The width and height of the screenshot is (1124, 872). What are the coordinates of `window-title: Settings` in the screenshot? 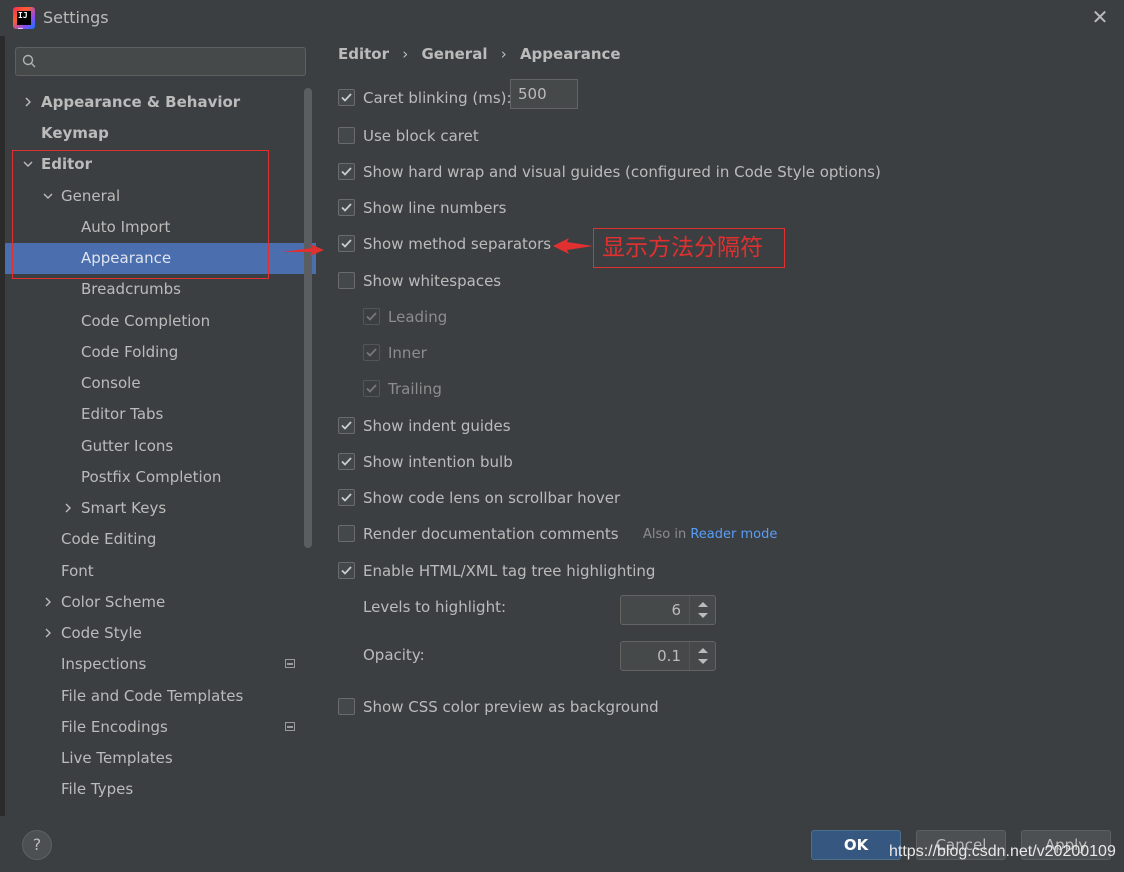 It's located at (76, 17).